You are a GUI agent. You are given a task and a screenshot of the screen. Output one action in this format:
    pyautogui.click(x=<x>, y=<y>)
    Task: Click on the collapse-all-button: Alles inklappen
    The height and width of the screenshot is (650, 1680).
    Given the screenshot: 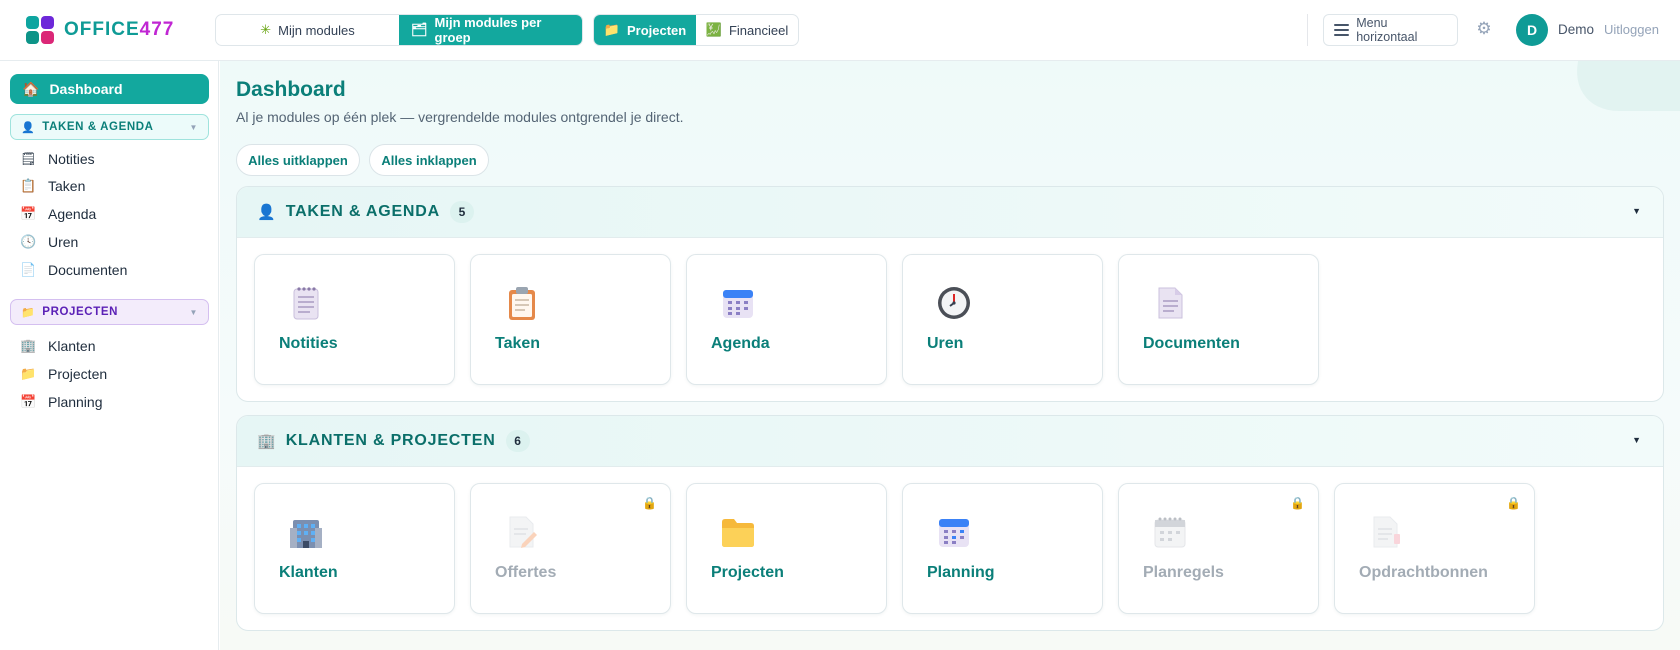 What is the action you would take?
    pyautogui.click(x=429, y=160)
    